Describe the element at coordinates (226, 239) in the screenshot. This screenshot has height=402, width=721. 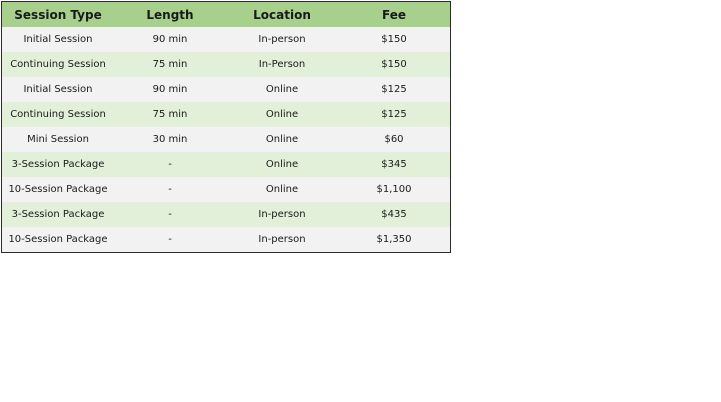
I see `table-row: 10-Session Package - In-person $1,350` at that location.